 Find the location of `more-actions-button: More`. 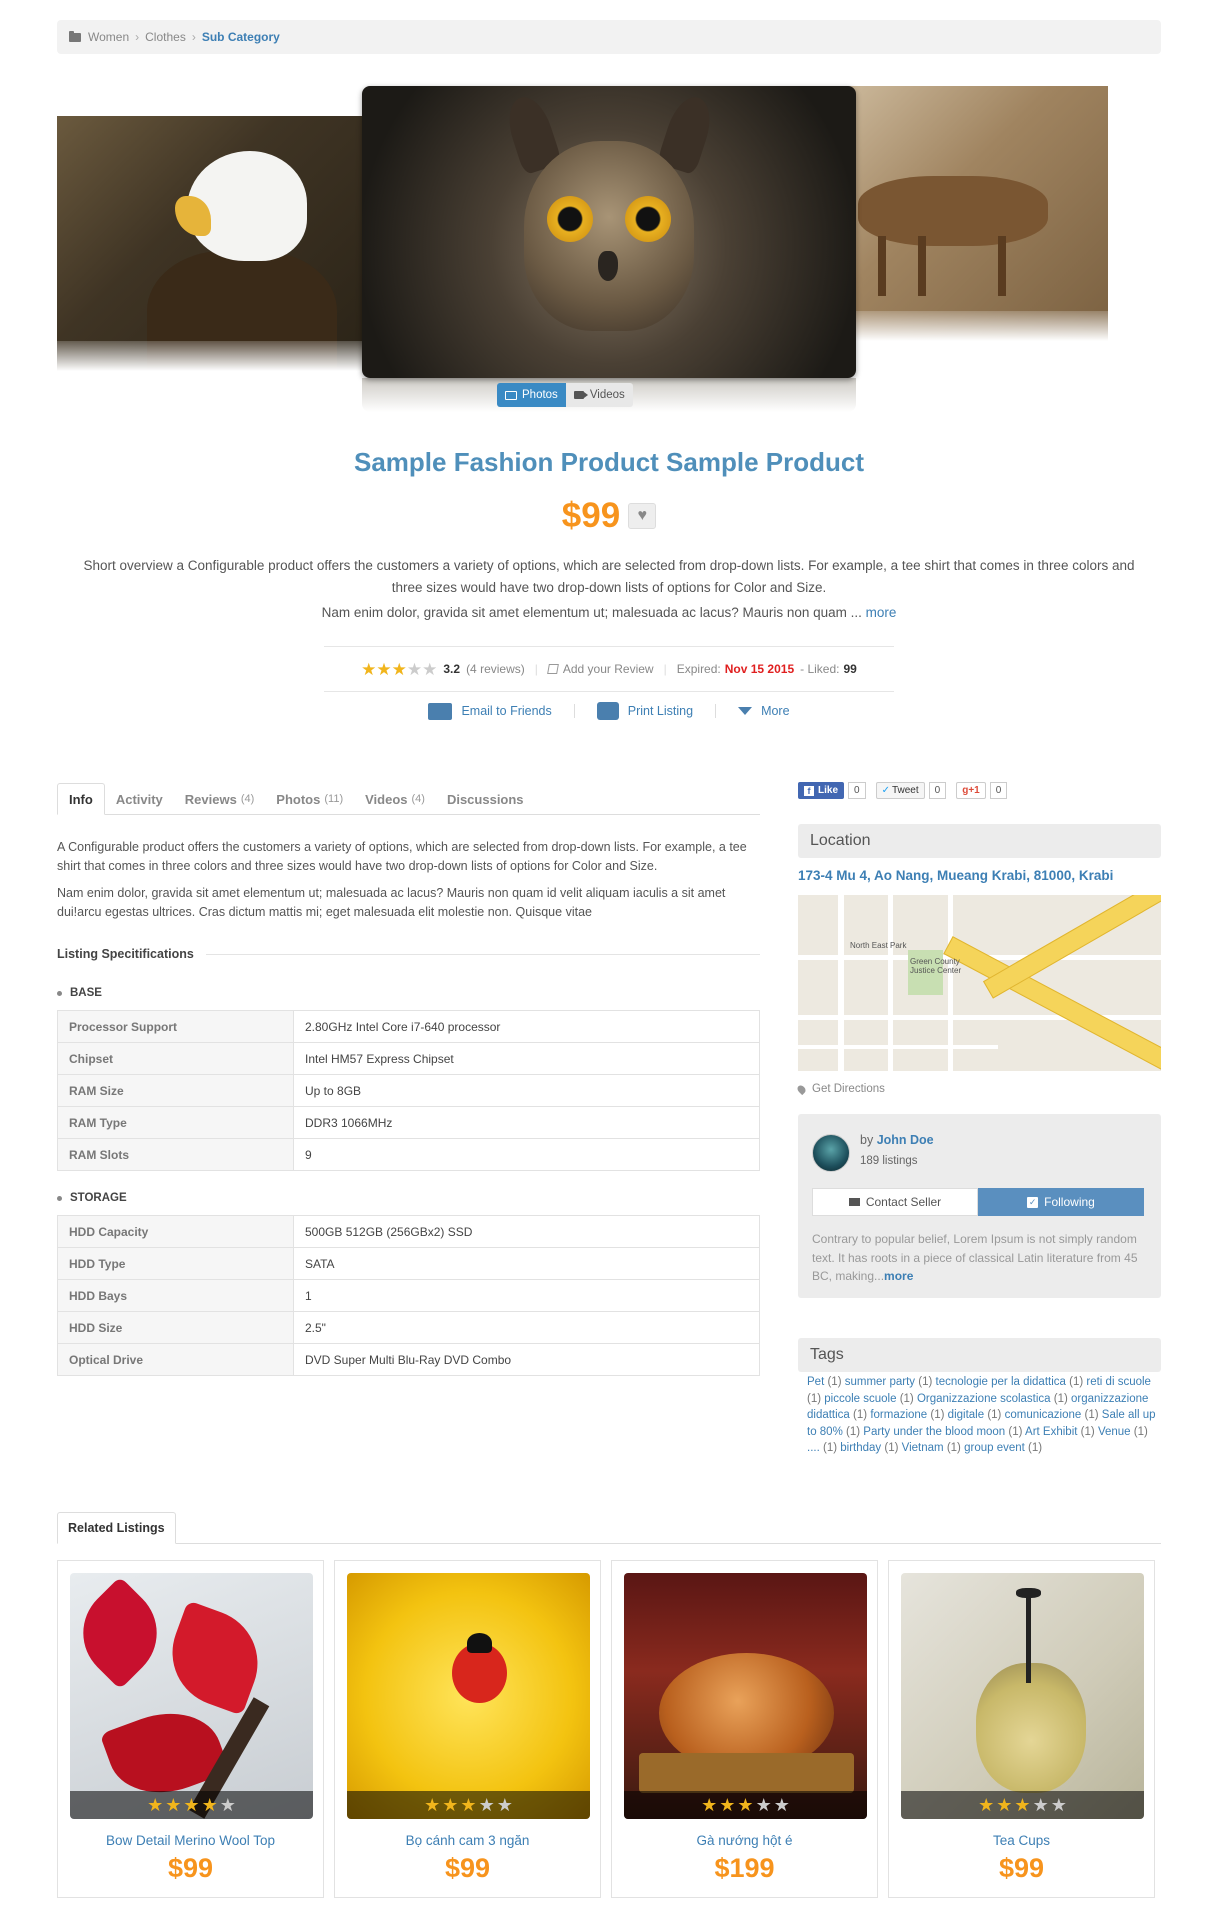

more-actions-button: More is located at coordinates (764, 711).